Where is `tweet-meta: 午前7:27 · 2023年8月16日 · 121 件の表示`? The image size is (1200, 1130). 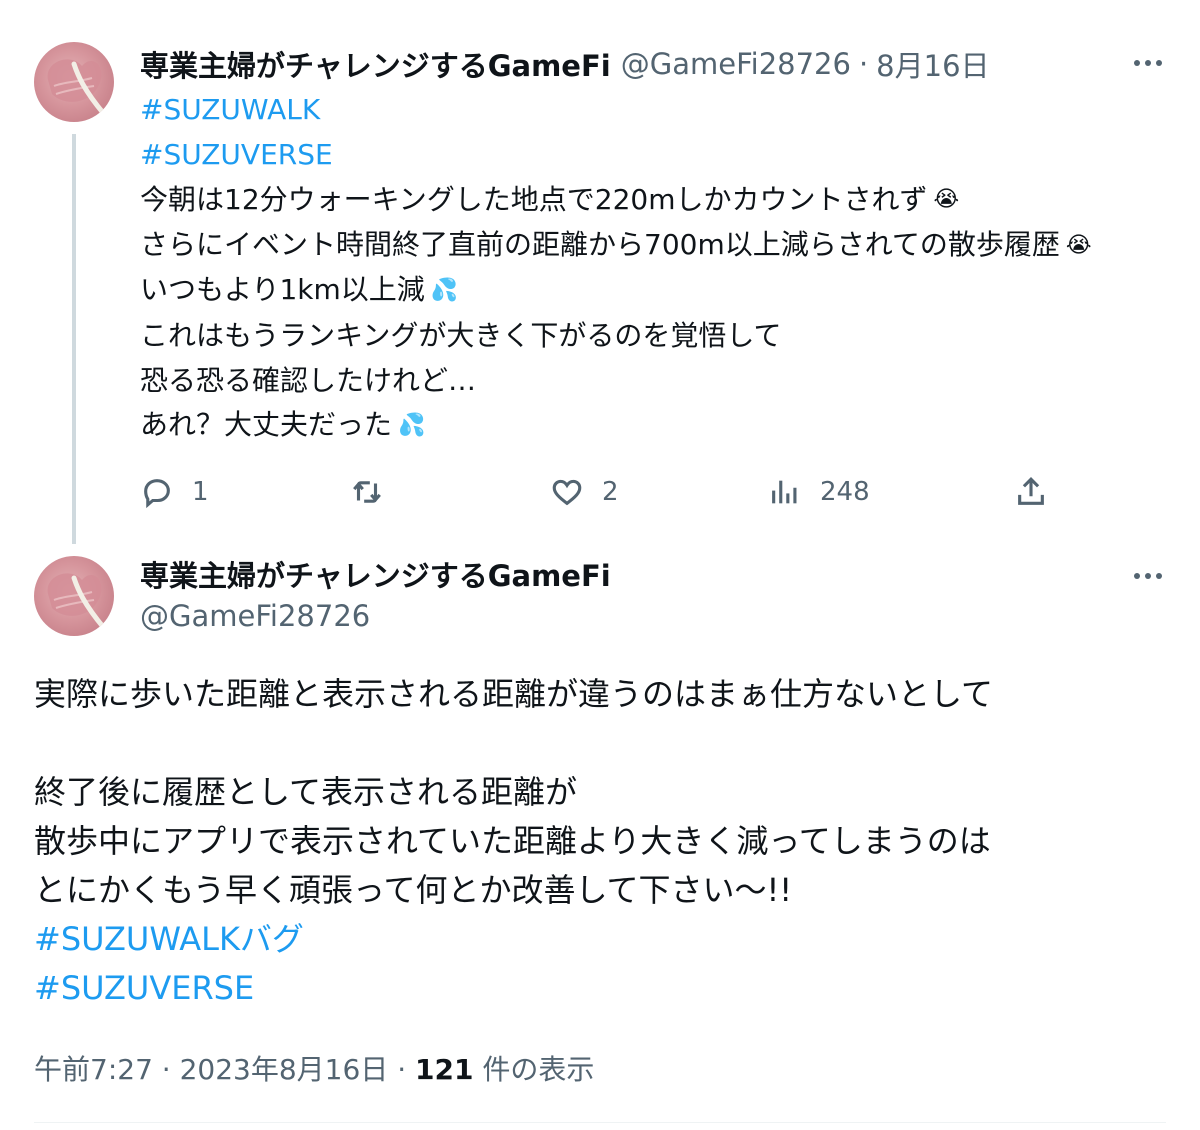
tweet-meta: 午前7:27 · 2023年8月16日 · 121 件の表示 is located at coordinates (314, 1068).